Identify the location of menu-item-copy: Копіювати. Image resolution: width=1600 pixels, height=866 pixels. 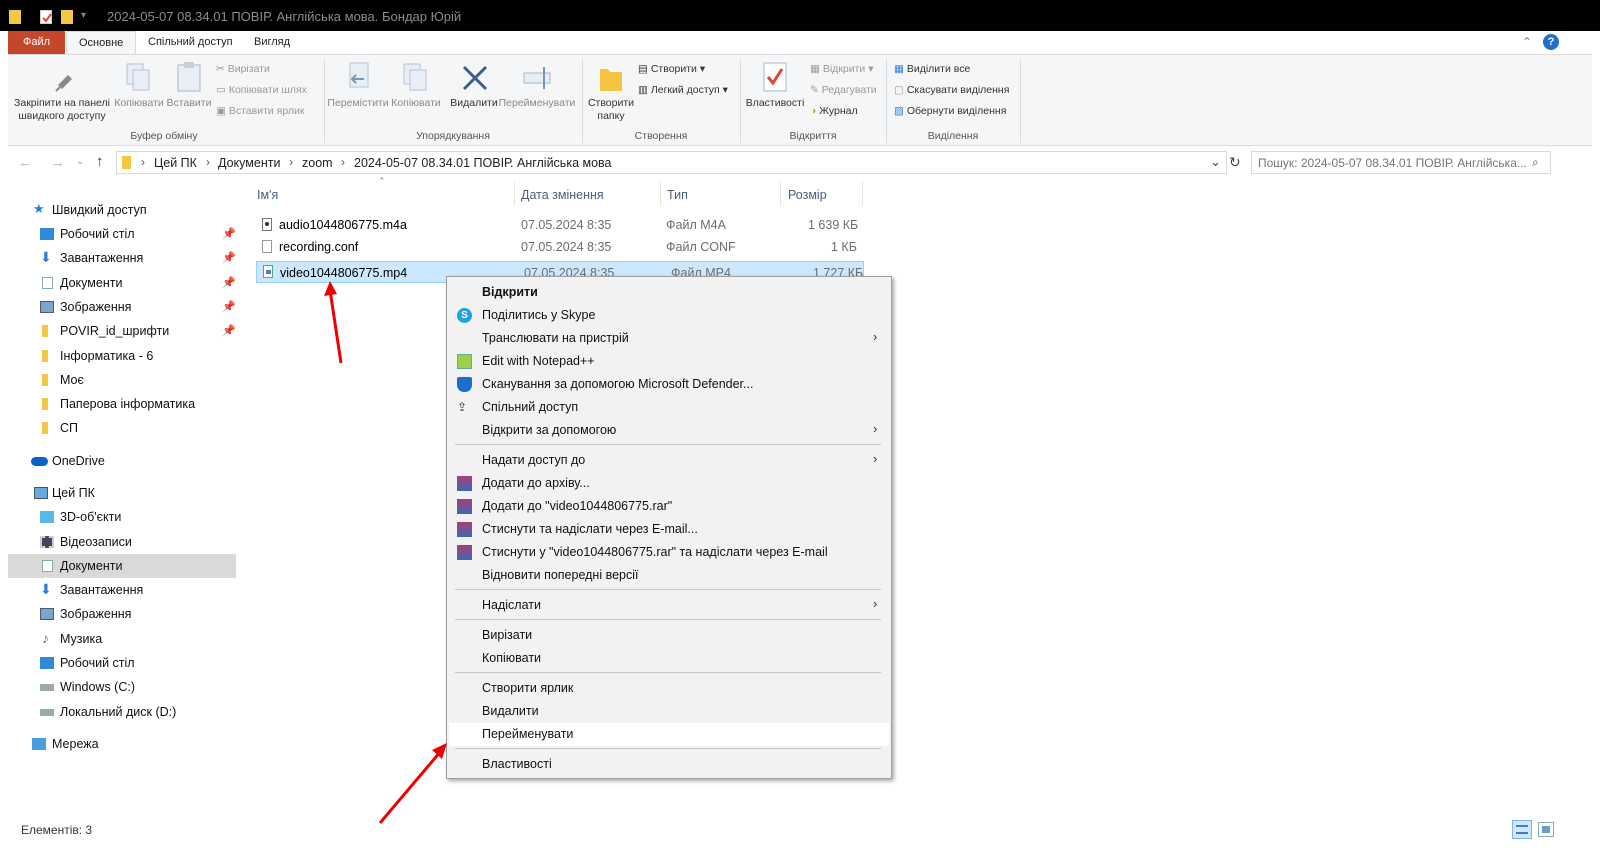
(669, 658).